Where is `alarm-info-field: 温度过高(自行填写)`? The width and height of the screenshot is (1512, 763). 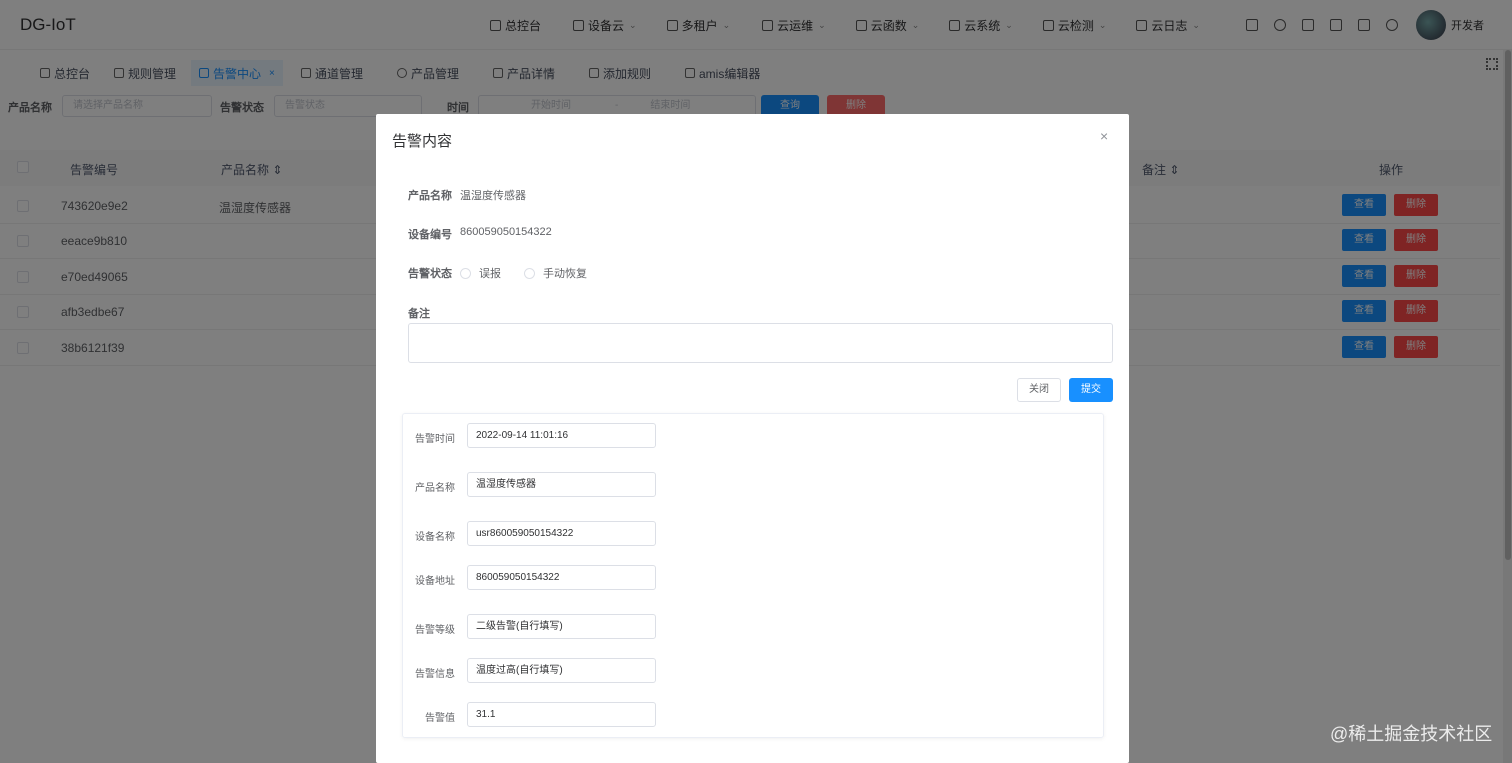
alarm-info-field: 温度过高(自行填写) is located at coordinates (561, 670).